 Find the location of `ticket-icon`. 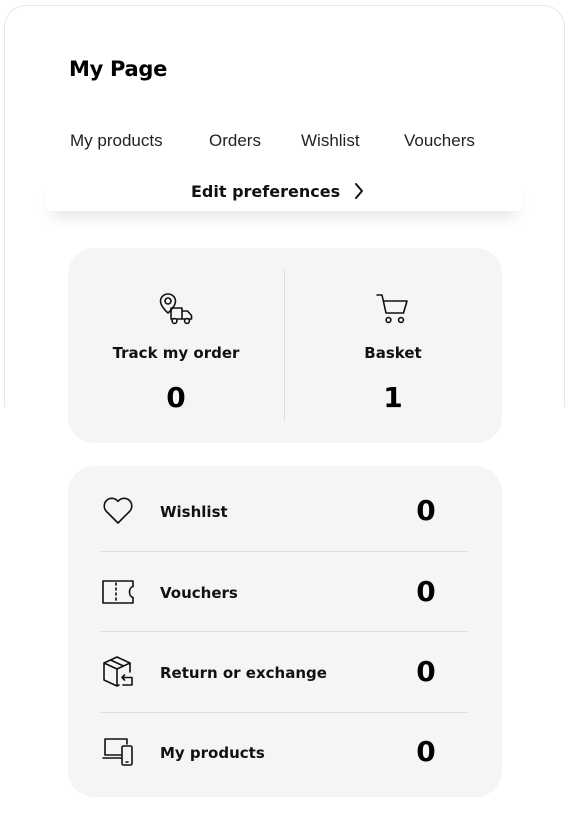

ticket-icon is located at coordinates (118, 592).